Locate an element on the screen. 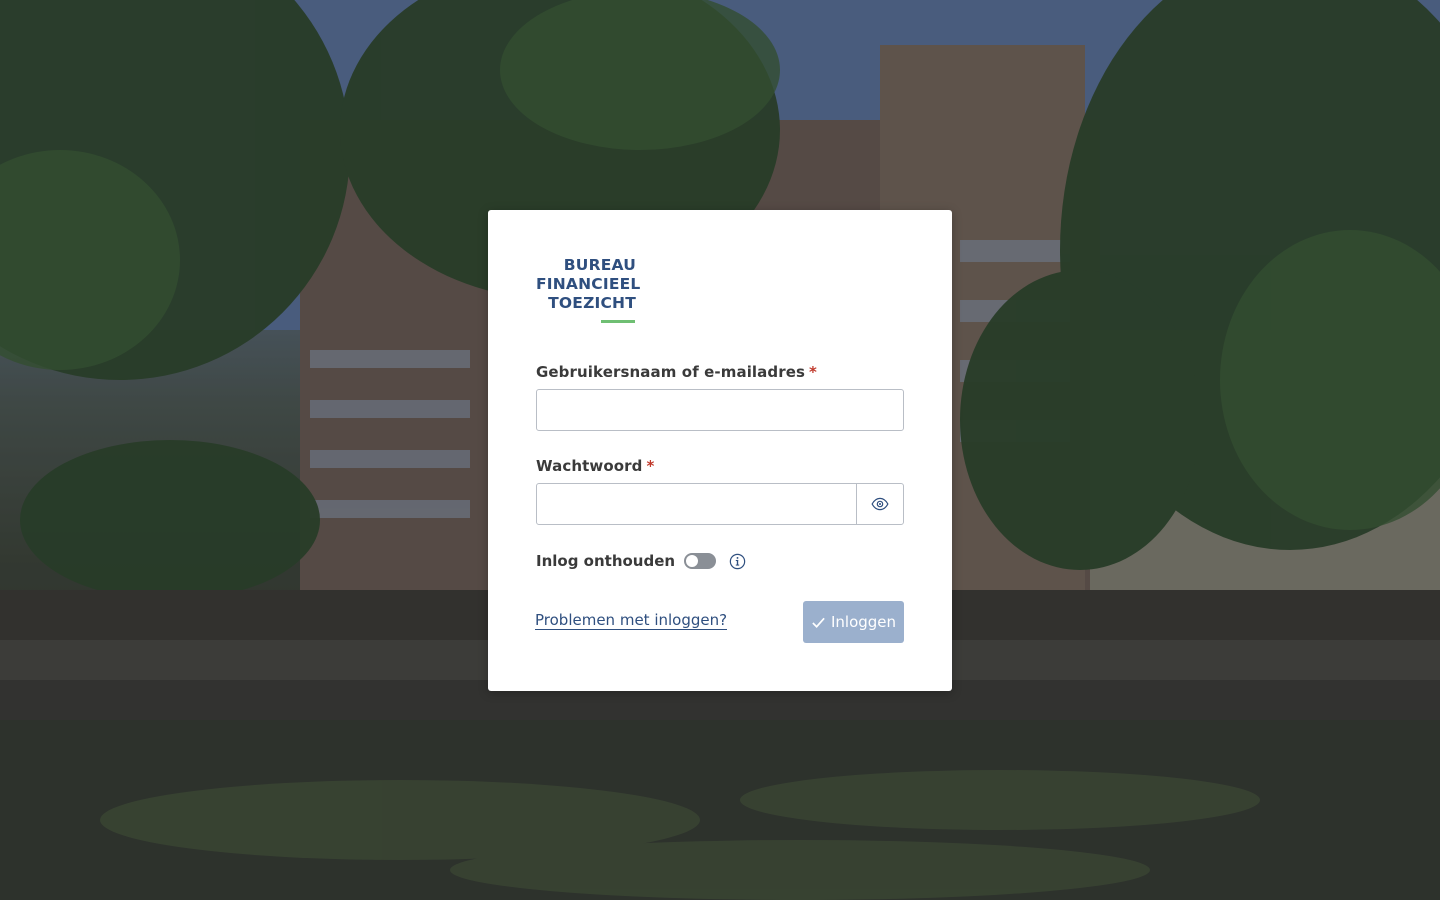 The width and height of the screenshot is (1440, 900). logo-line-1: BUREAU is located at coordinates (599, 265).